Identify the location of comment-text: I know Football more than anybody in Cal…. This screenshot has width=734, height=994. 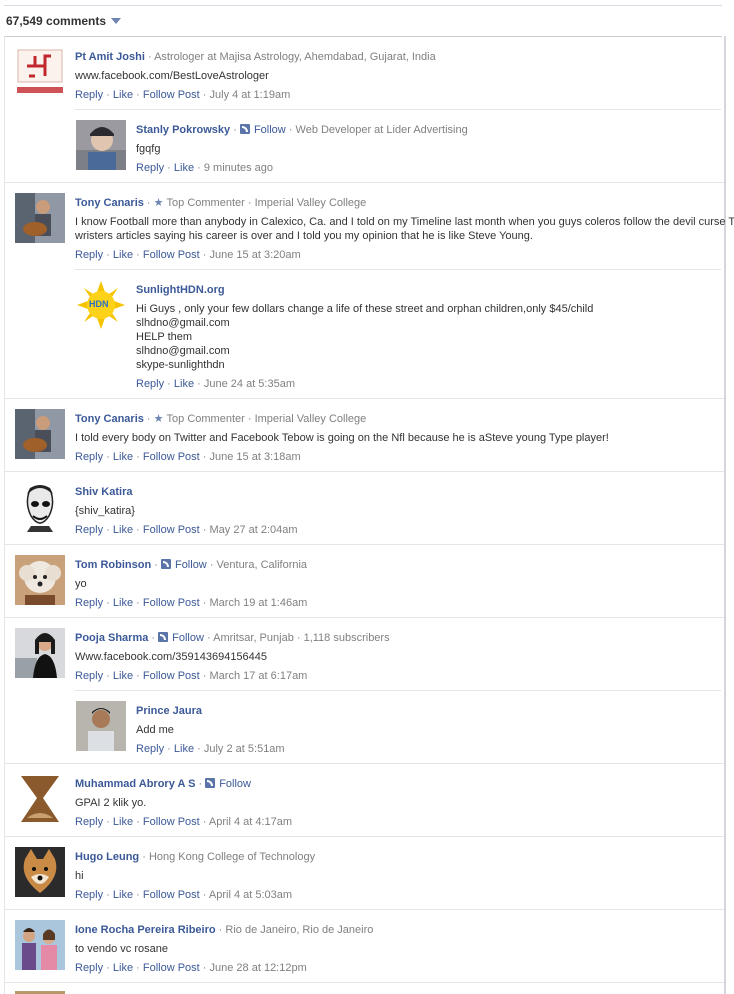
(404, 229).